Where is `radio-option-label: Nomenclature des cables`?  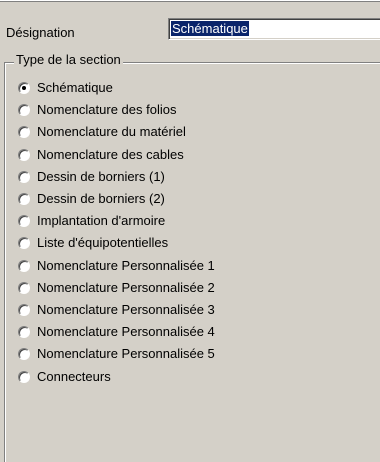
radio-option-label: Nomenclature des cables is located at coordinates (110, 154).